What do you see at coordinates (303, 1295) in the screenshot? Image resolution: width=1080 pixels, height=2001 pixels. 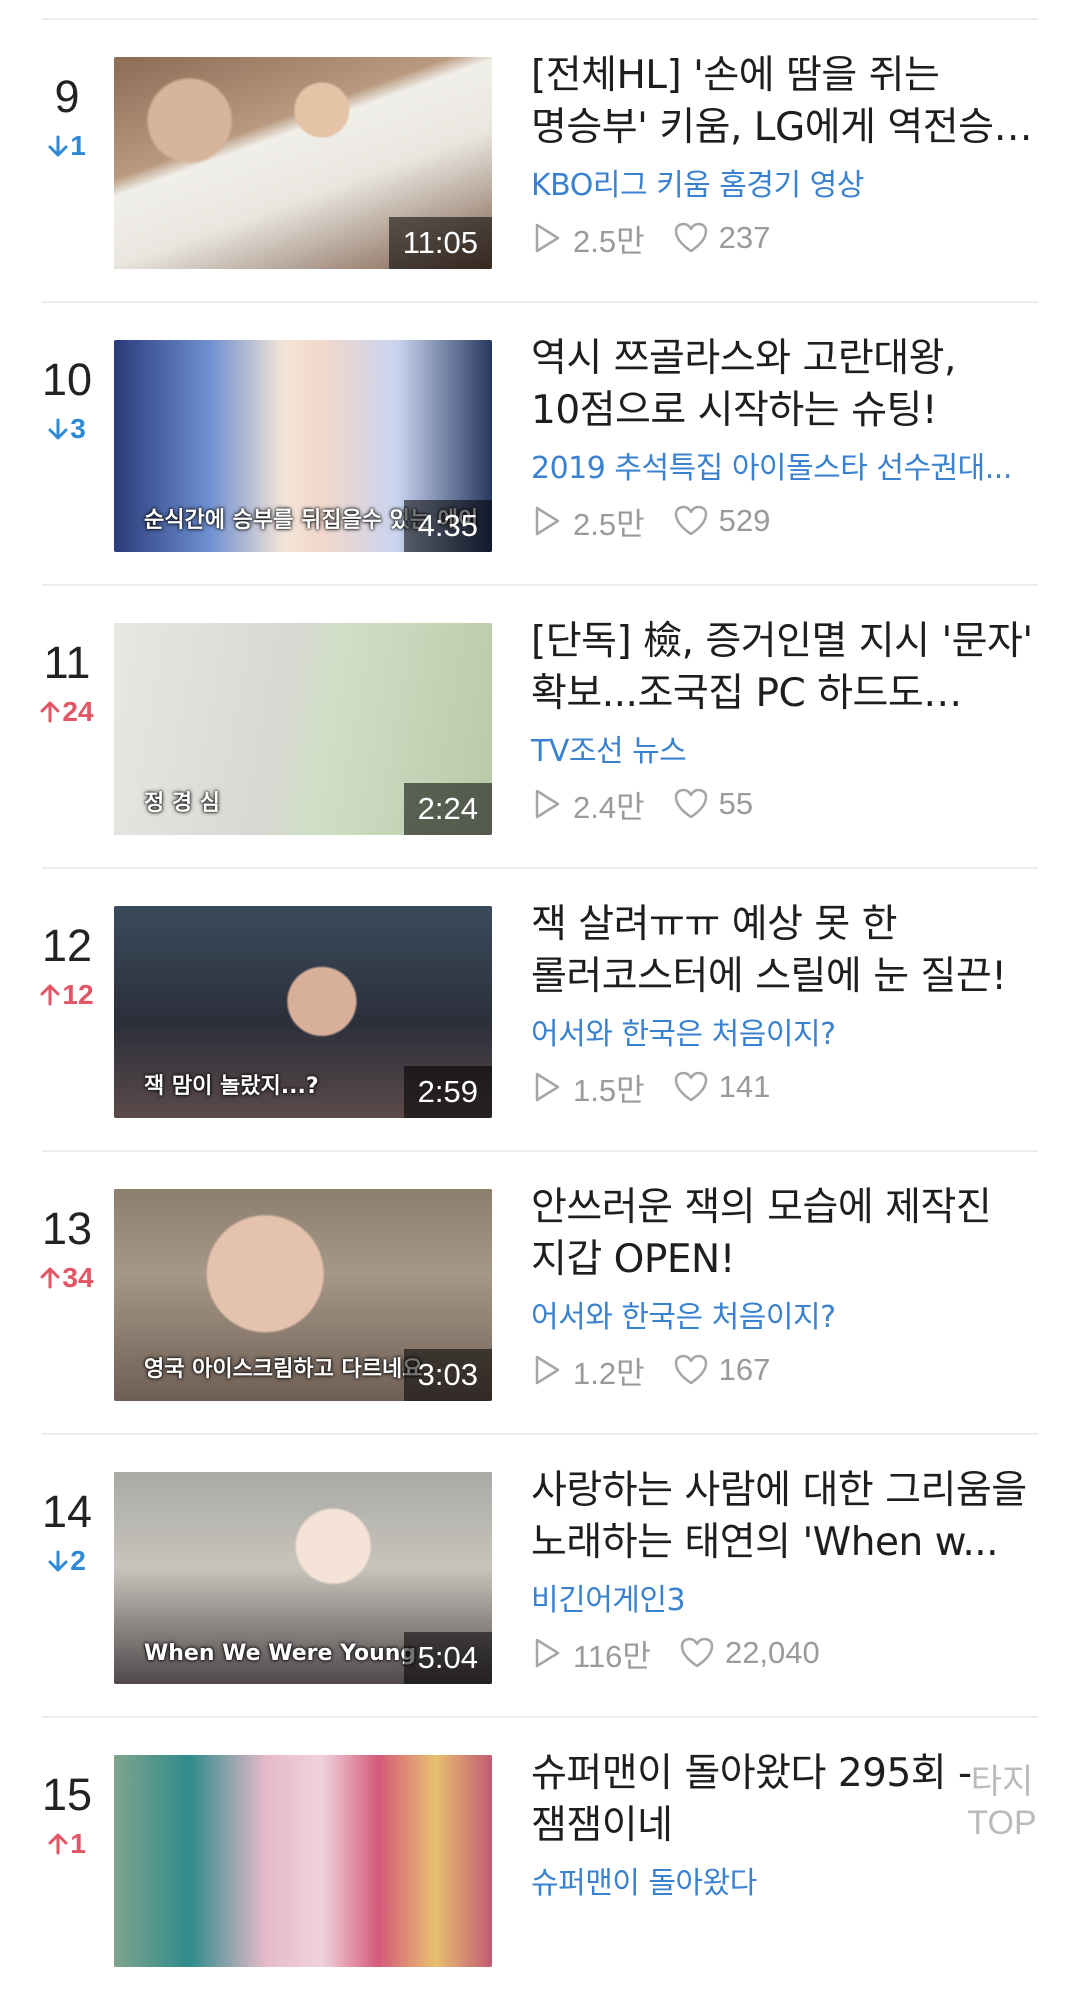 I see `video-thumbnail: 영국 아이스크림하고 다르네요 3:03` at bounding box center [303, 1295].